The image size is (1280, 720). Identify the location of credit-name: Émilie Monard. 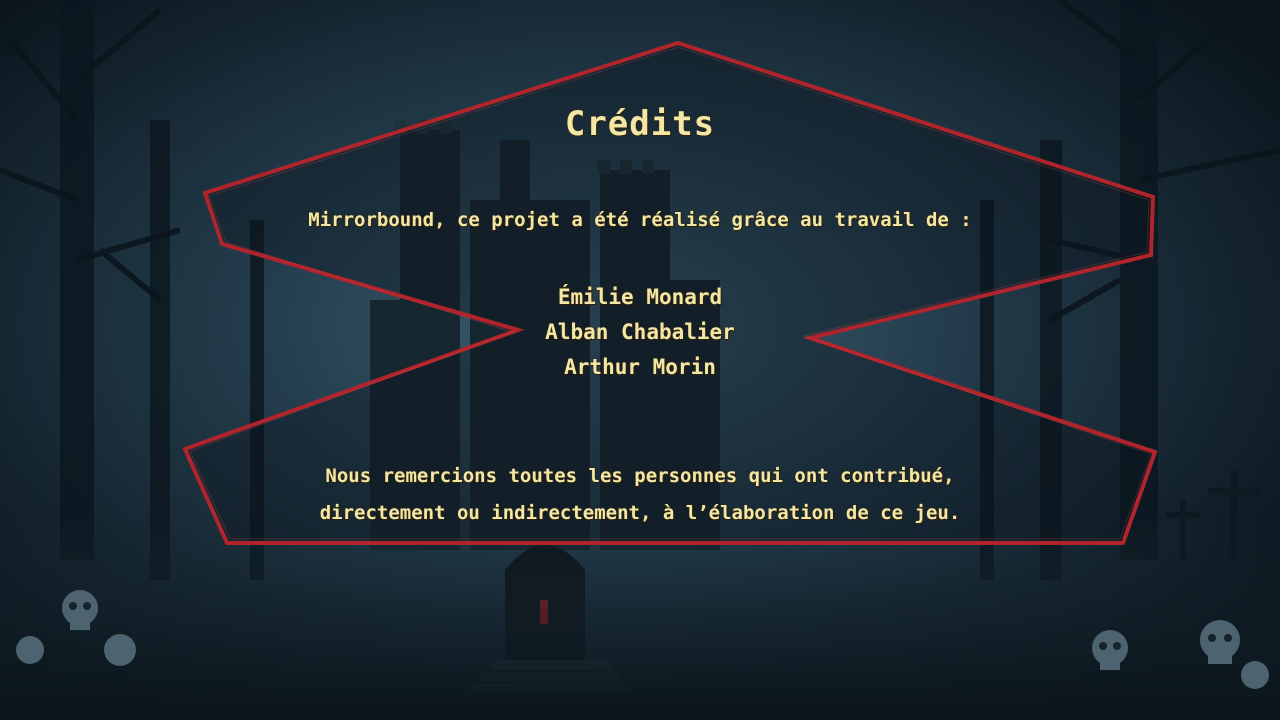
(640, 297).